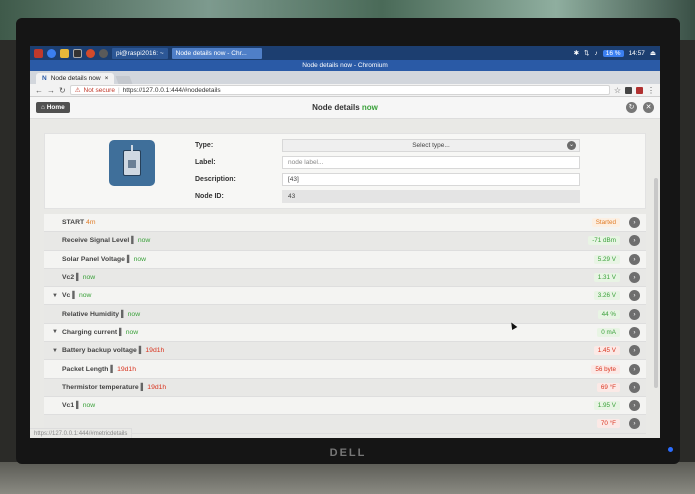  Describe the element at coordinates (345, 223) in the screenshot. I see `metric-row: START 4m Started ›` at that location.